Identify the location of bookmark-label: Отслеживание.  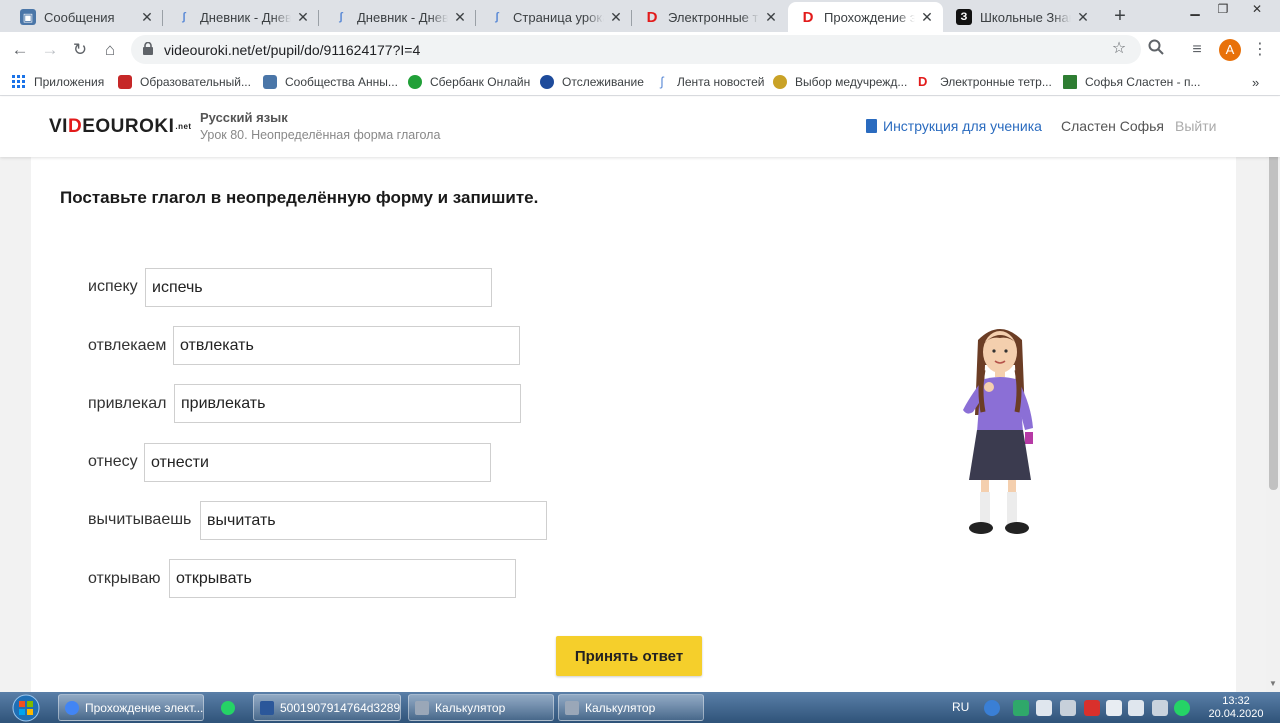
(603, 82).